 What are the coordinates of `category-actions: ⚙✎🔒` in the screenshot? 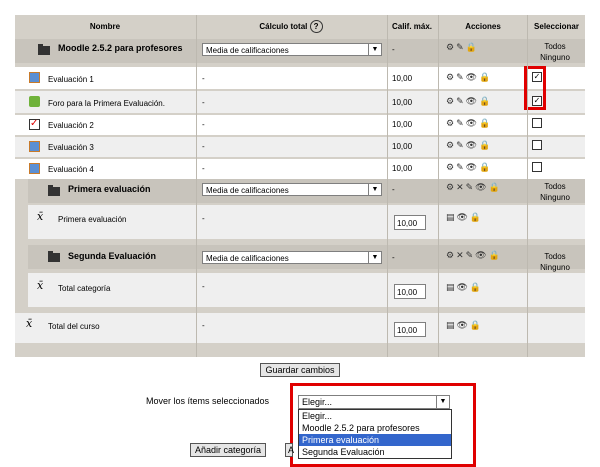 It's located at (462, 47).